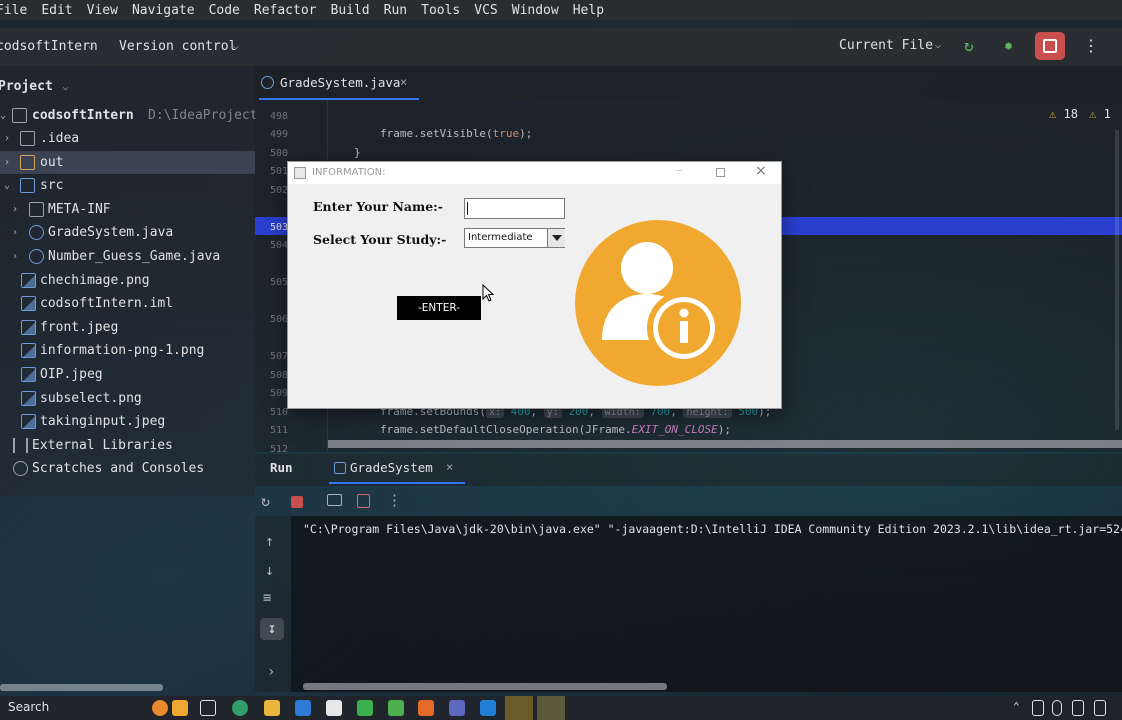 This screenshot has height=720, width=1122. What do you see at coordinates (893, 47) in the screenshot?
I see `run-config-selector: Current File ⌵` at bounding box center [893, 47].